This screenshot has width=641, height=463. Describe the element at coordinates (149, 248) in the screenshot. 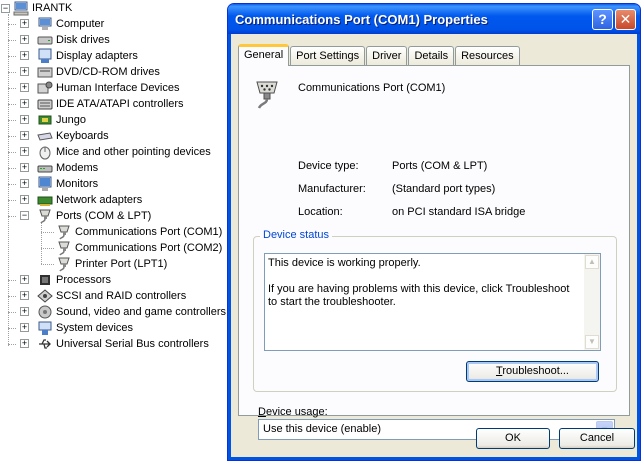

I see `tree-item-label: Communications Port (COM2)` at that location.